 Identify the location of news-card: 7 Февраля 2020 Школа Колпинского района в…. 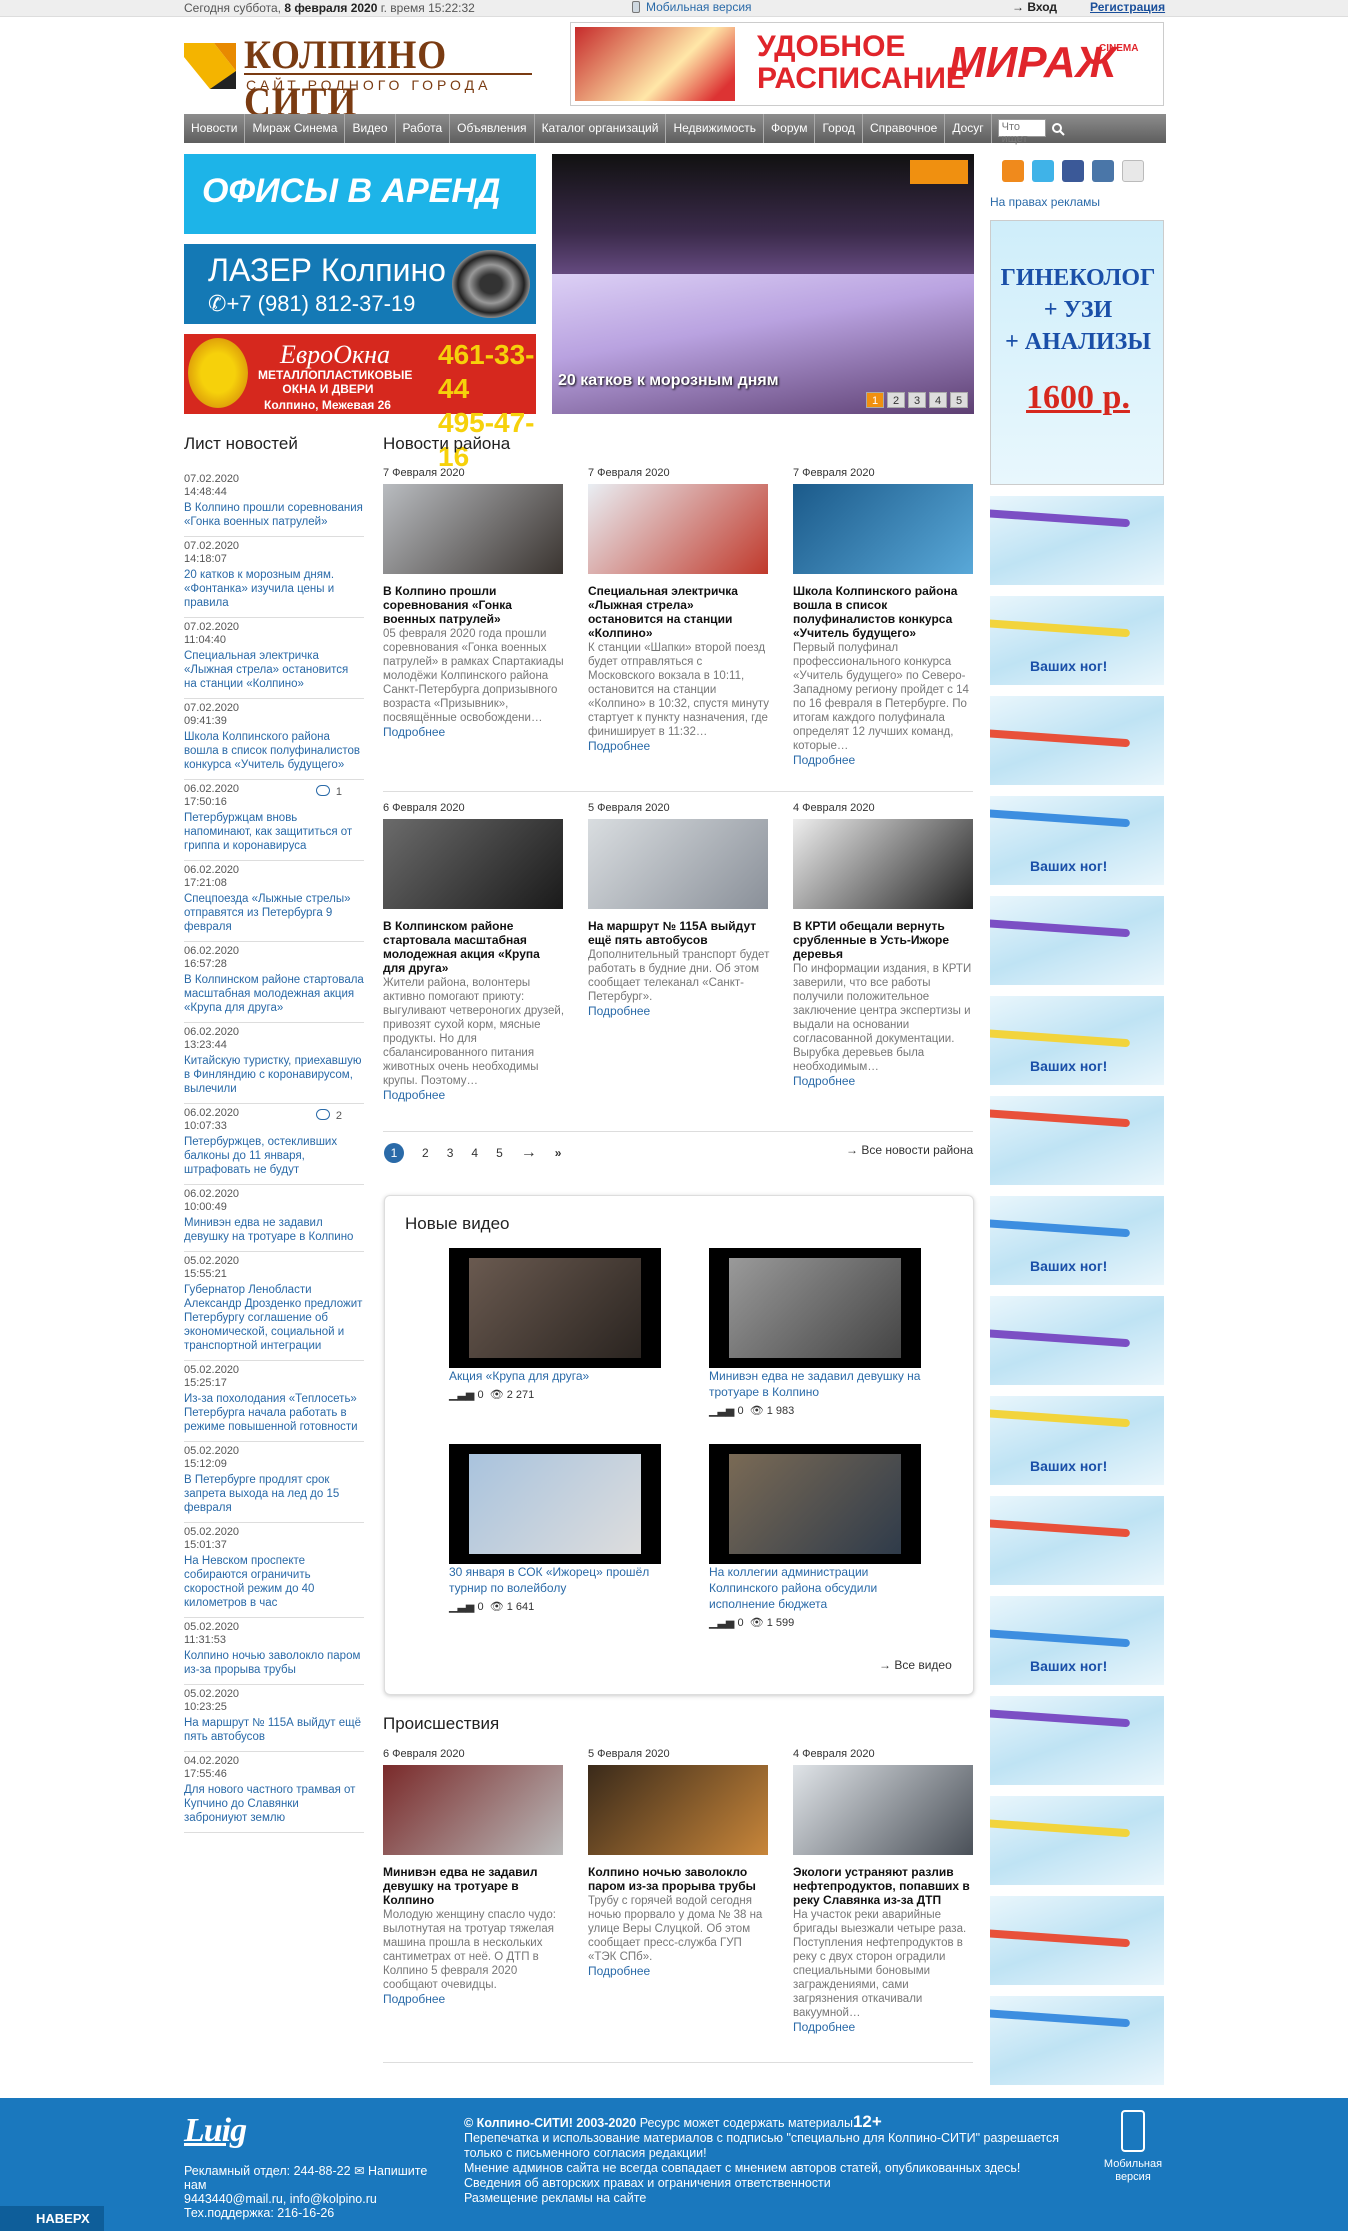
(884, 617).